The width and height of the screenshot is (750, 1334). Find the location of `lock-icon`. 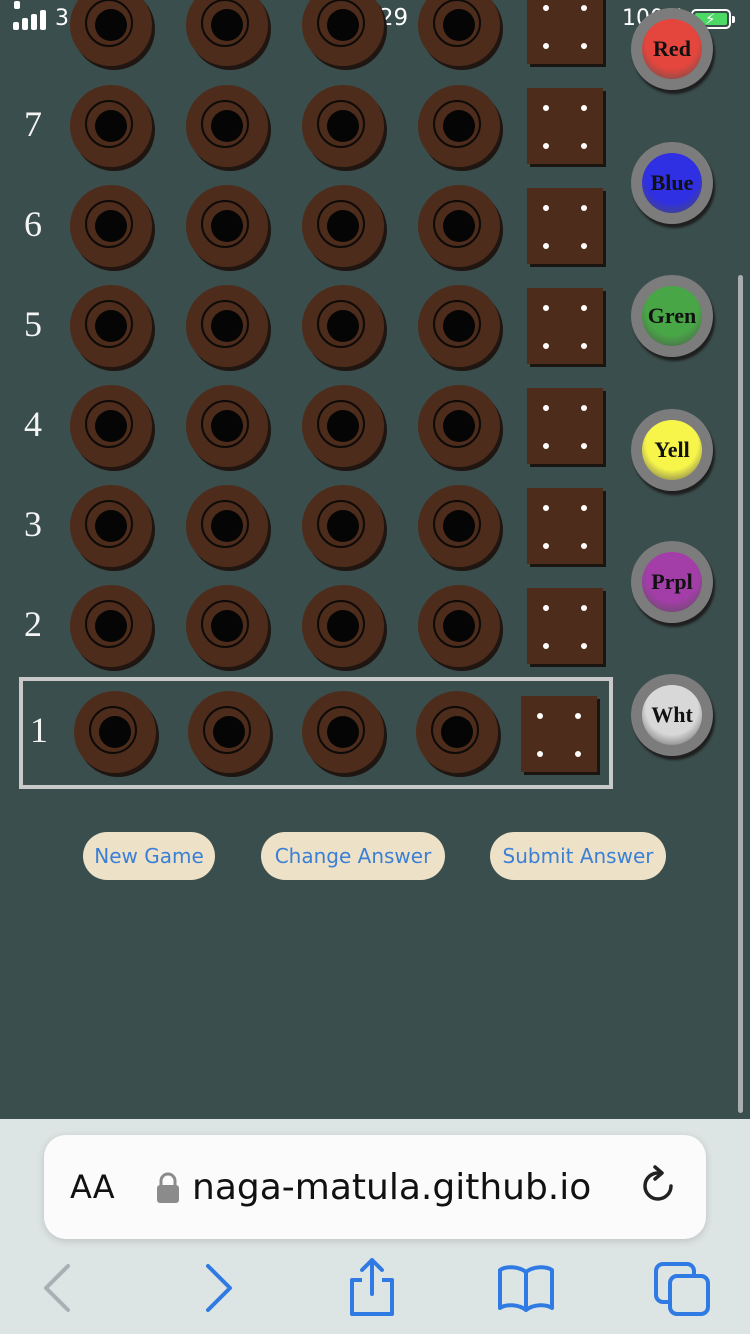

lock-icon is located at coordinates (168, 1187).